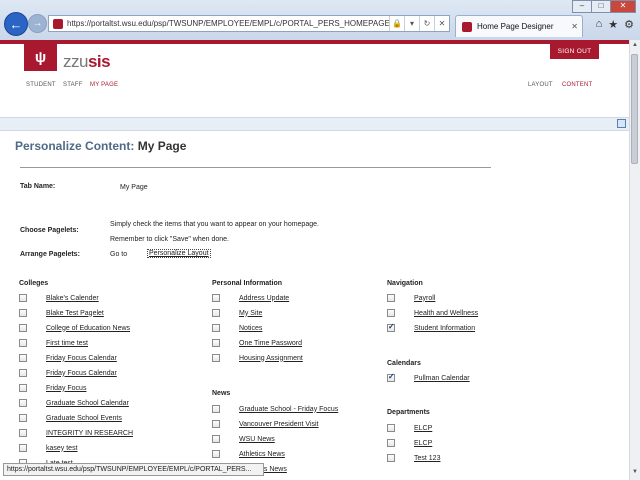 The height and width of the screenshot is (480, 640). I want to click on dropdown-icon: ▾, so click(411, 23).